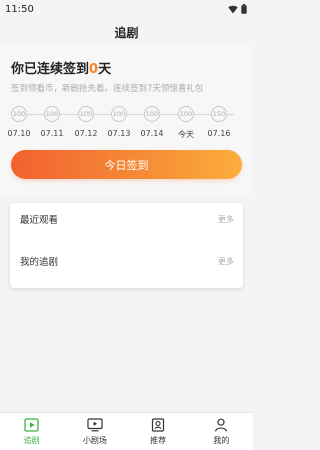 Image resolution: width=320 pixels, height=450 pixels. What do you see at coordinates (94, 69) in the screenshot?
I see `checkin-days-count: 0` at bounding box center [94, 69].